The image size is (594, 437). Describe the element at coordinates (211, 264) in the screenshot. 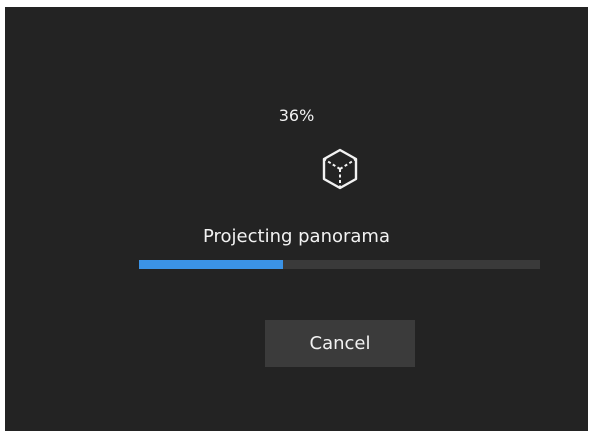

I see `progress-bar-fill` at that location.